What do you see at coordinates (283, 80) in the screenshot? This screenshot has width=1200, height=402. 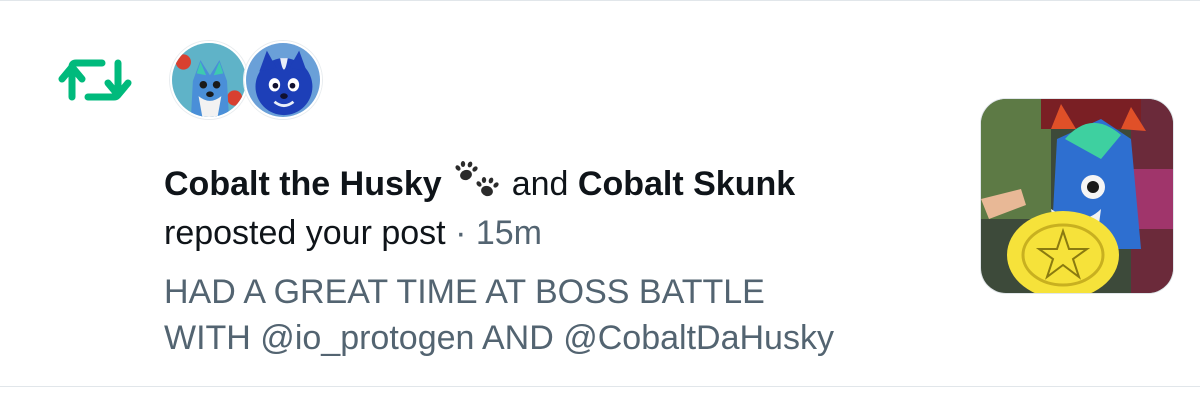 I see `skunk-avatar` at bounding box center [283, 80].